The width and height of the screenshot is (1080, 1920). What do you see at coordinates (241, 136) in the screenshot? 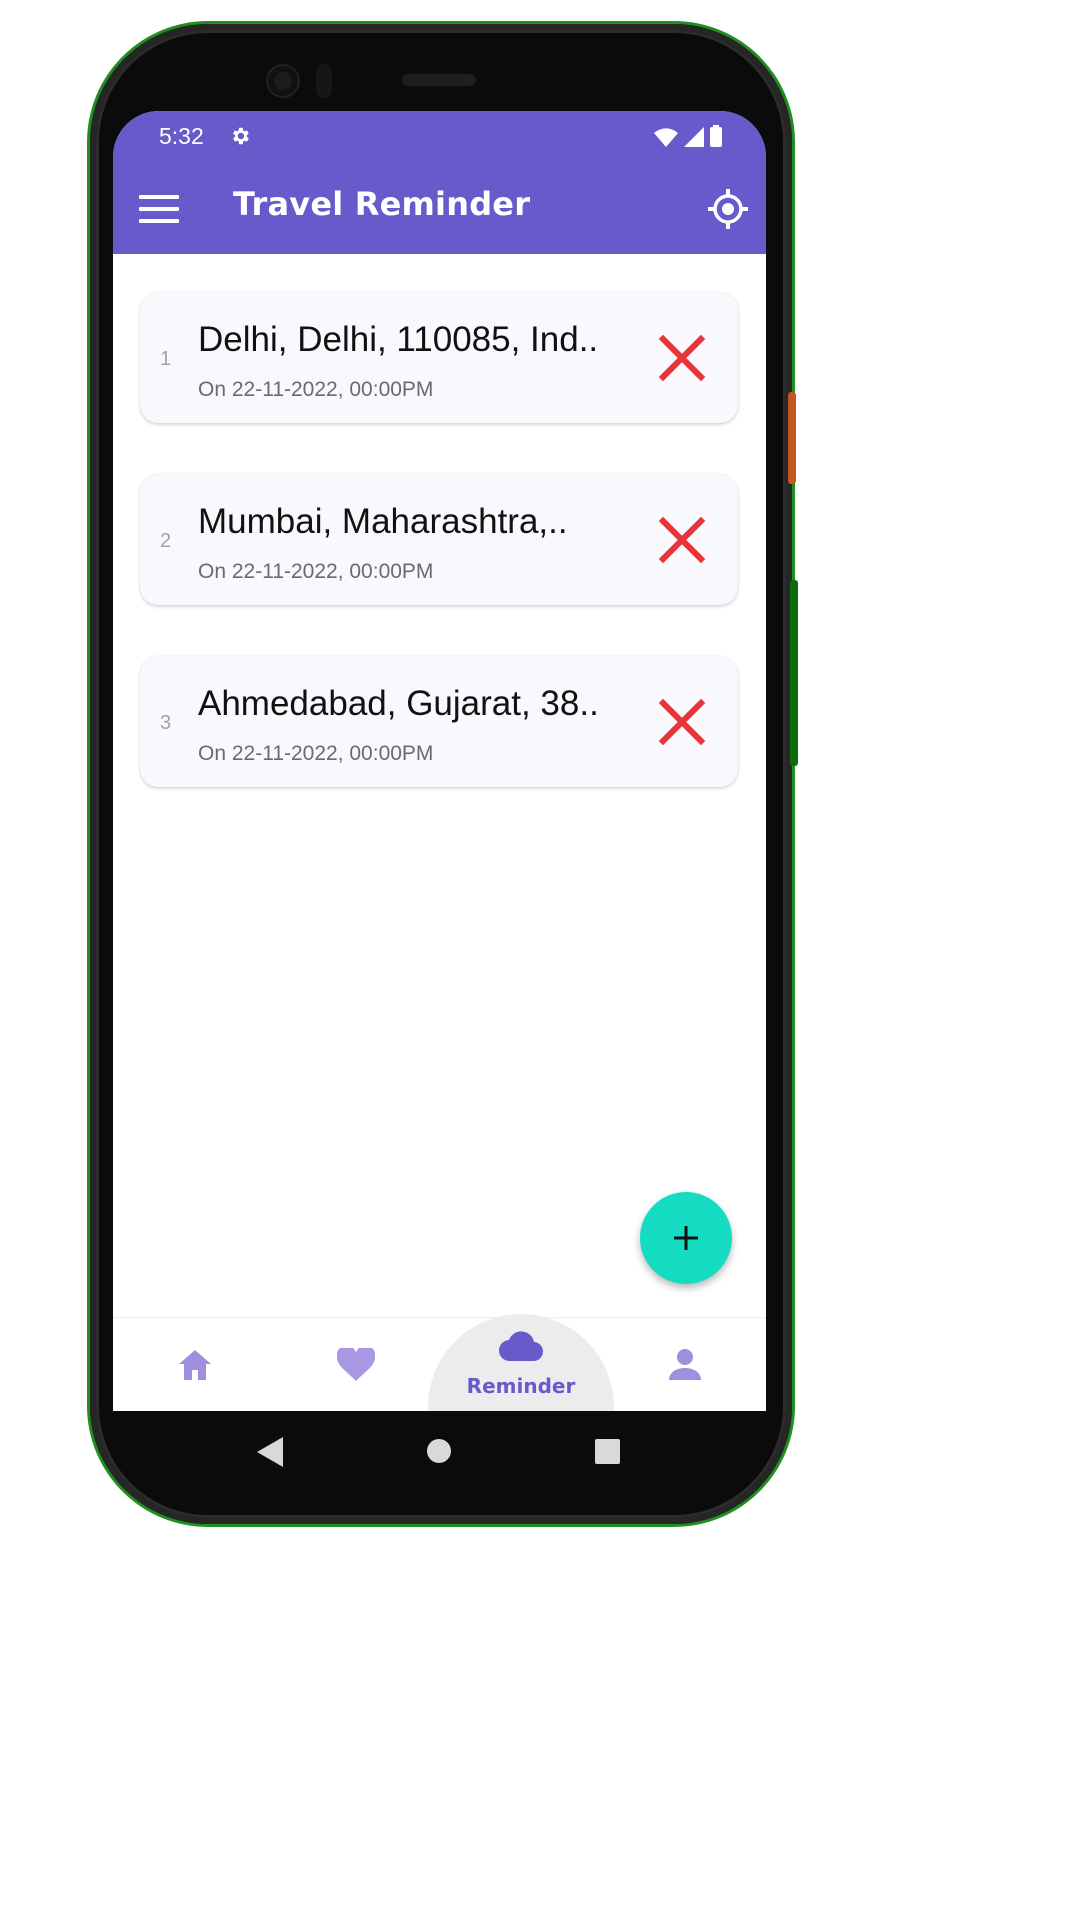
I see `settings-gear-icon` at bounding box center [241, 136].